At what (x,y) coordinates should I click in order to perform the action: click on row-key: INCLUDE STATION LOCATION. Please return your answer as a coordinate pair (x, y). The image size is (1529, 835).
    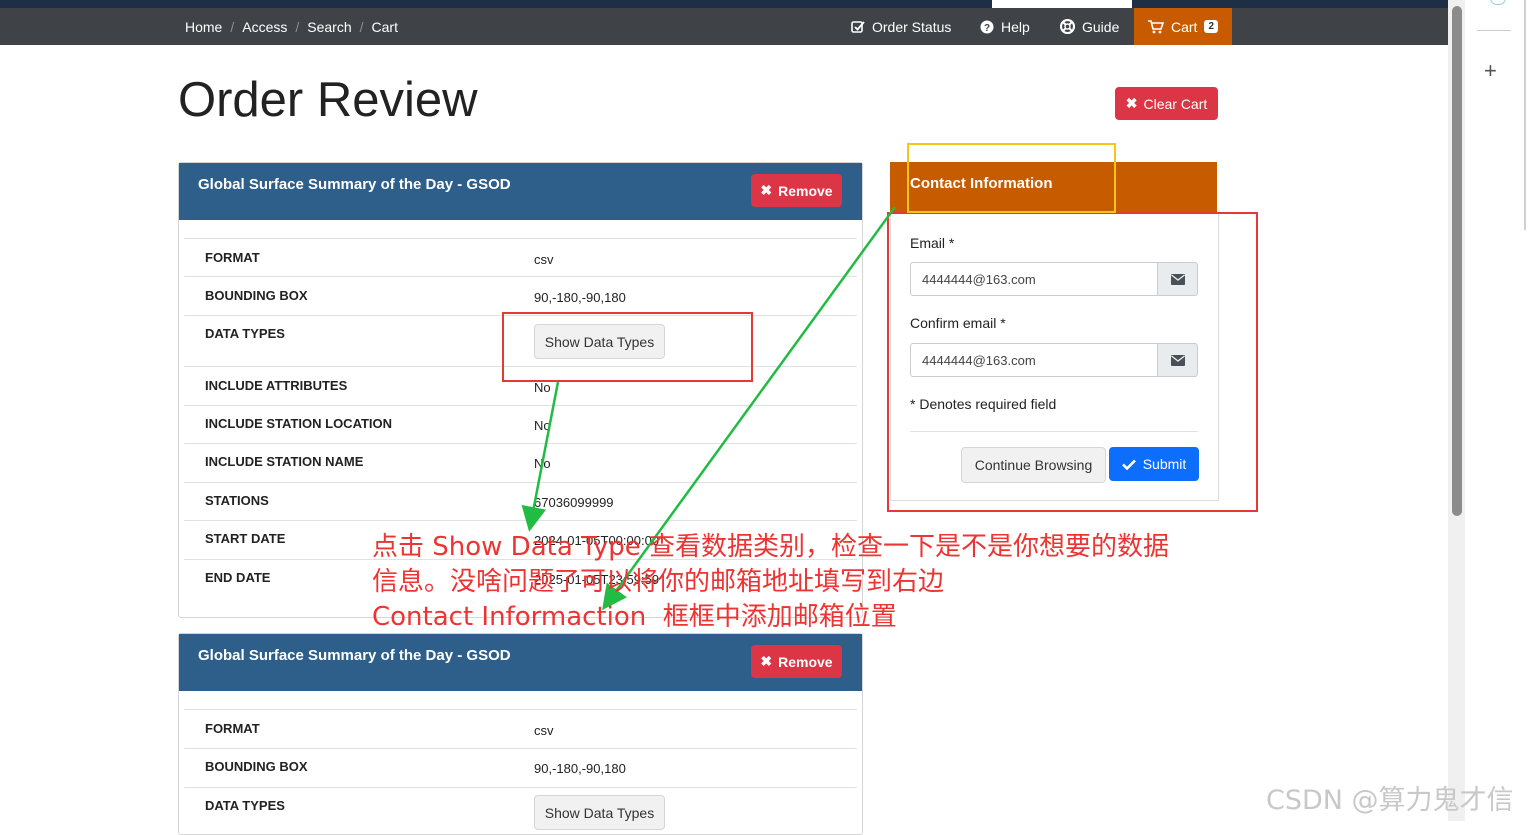
    Looking at the image, I should click on (299, 423).